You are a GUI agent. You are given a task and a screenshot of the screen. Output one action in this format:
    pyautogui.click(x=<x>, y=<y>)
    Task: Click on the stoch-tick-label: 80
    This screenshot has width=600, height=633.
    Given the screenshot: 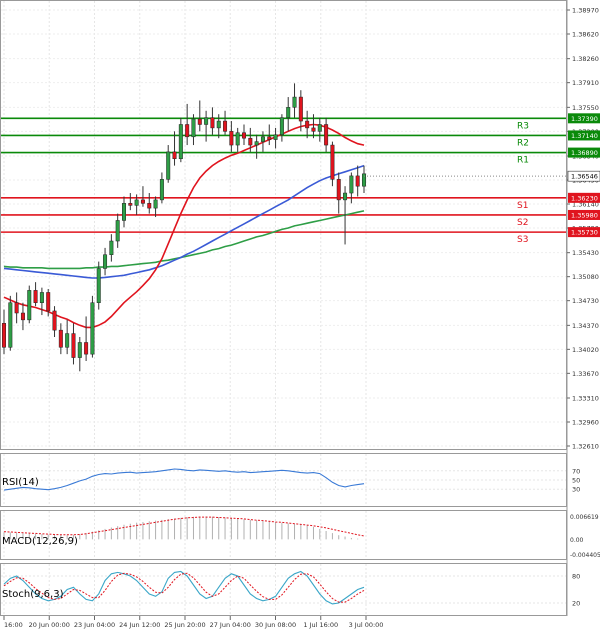 What is the action you would take?
    pyautogui.click(x=576, y=577)
    